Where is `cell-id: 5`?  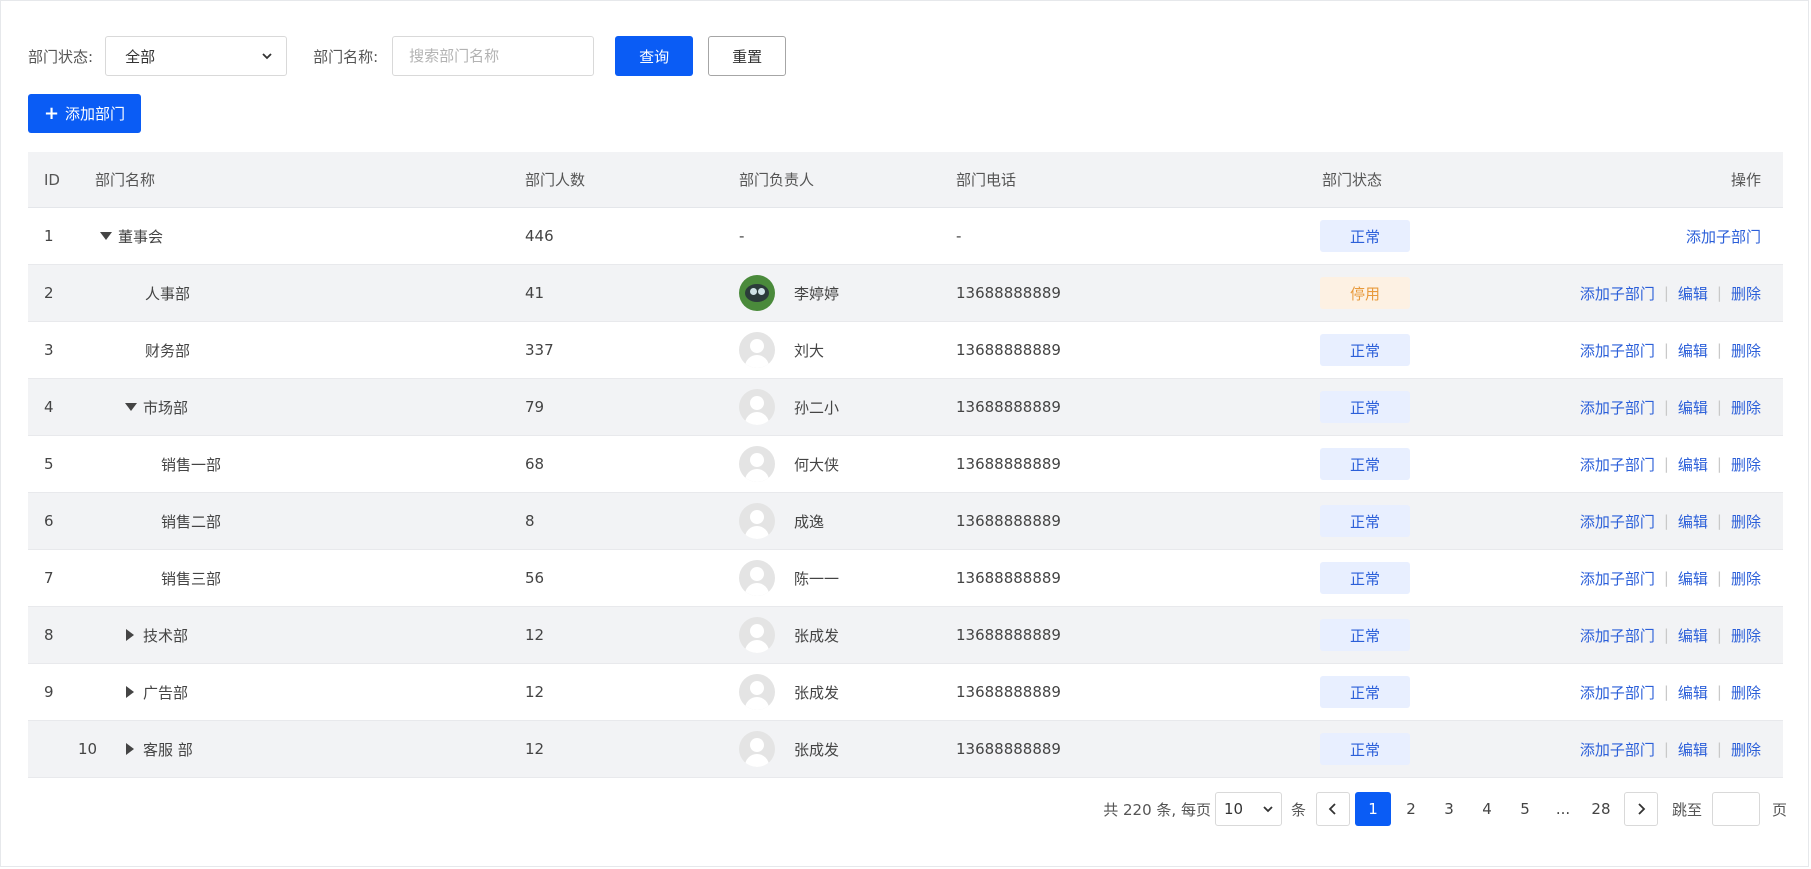
cell-id: 5 is located at coordinates (49, 464).